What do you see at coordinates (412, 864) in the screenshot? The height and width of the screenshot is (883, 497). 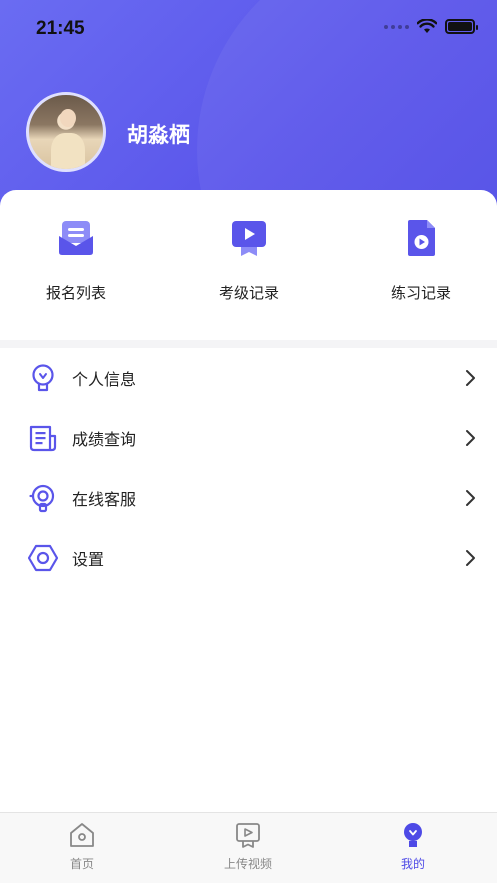 I see `tab-label: 我的` at bounding box center [412, 864].